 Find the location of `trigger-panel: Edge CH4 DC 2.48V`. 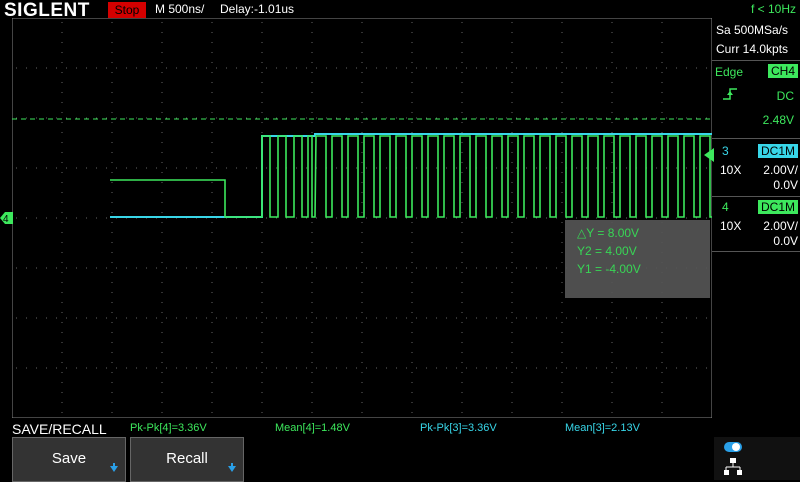

trigger-panel: Edge CH4 DC 2.48V is located at coordinates (756, 98).